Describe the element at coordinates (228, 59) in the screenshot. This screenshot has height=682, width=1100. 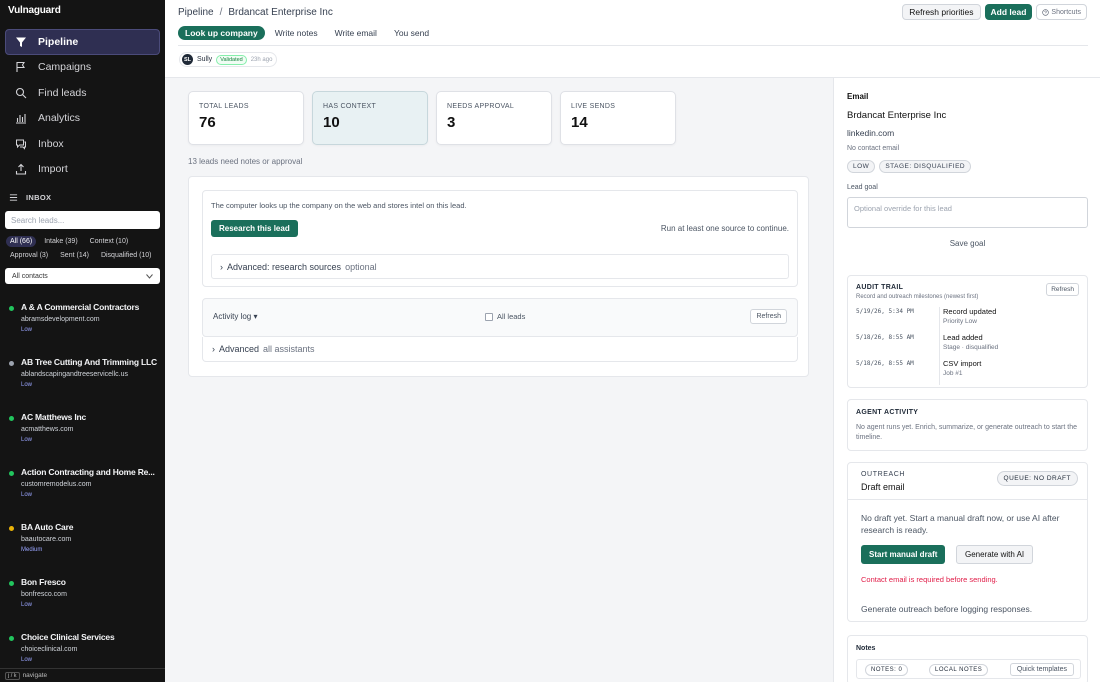
I see `owner-pill: SL Sully Validated 23h ago` at that location.